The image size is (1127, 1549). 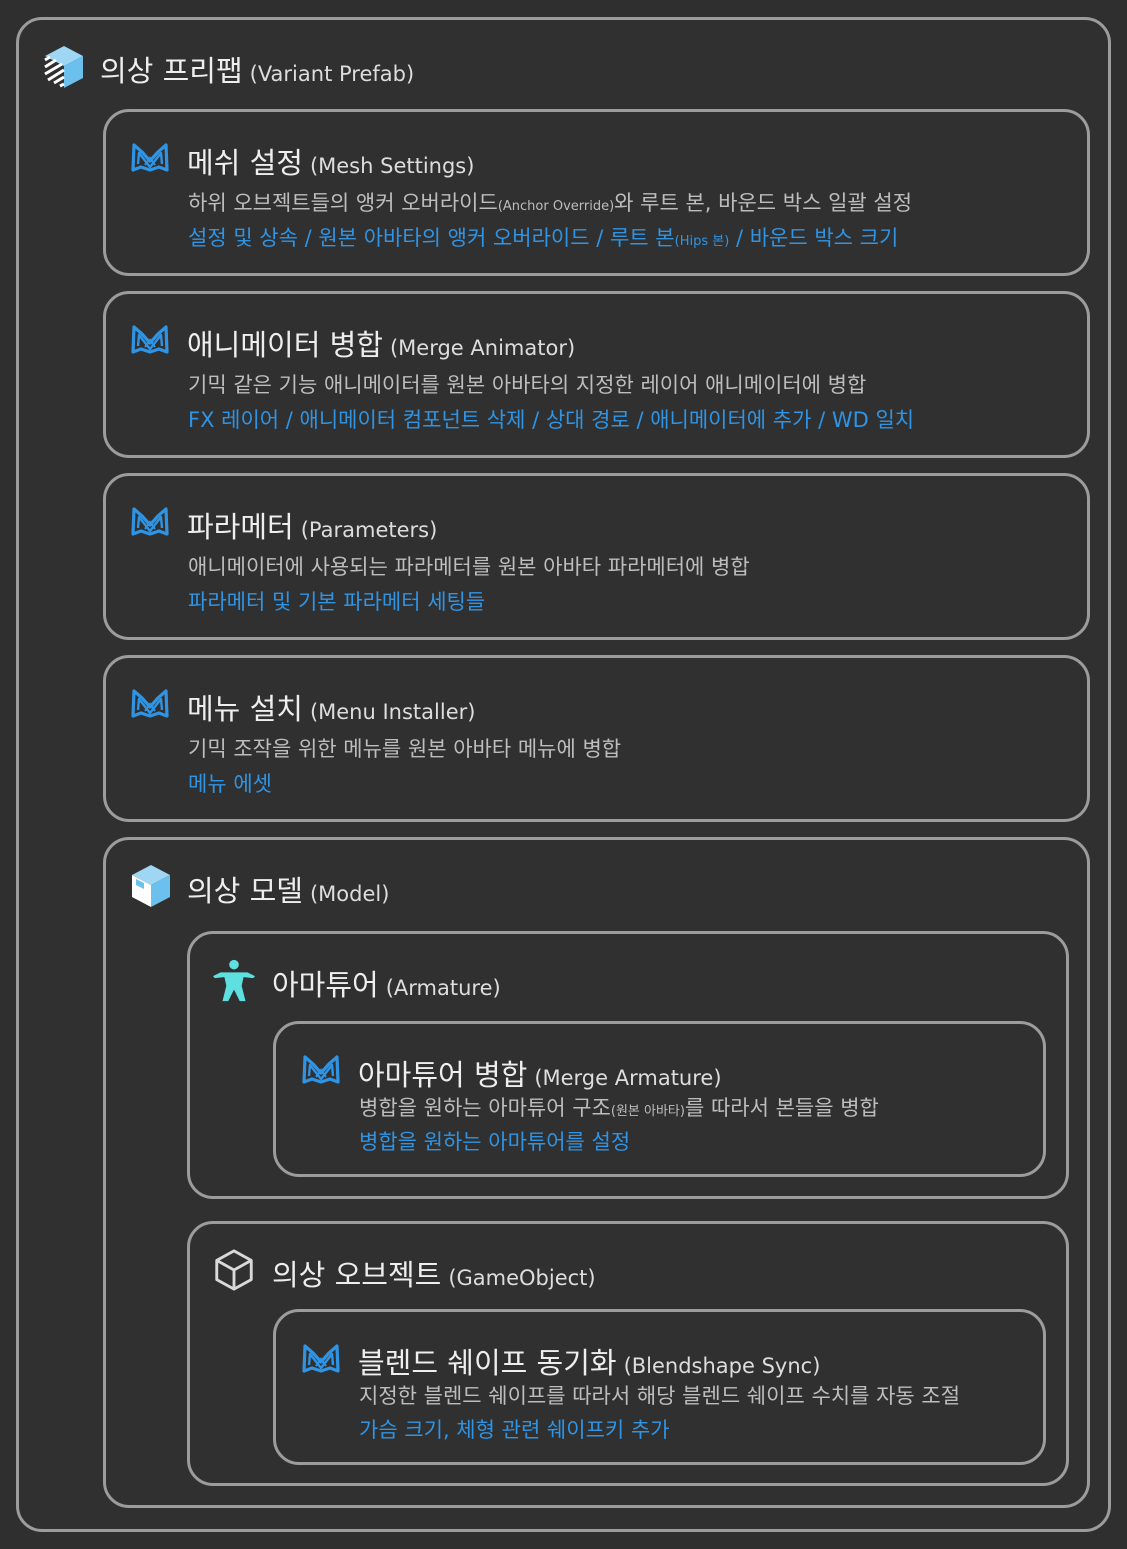 What do you see at coordinates (482, 348) in the screenshot?
I see `merge-animator-subtitle: (Merge Animator)` at bounding box center [482, 348].